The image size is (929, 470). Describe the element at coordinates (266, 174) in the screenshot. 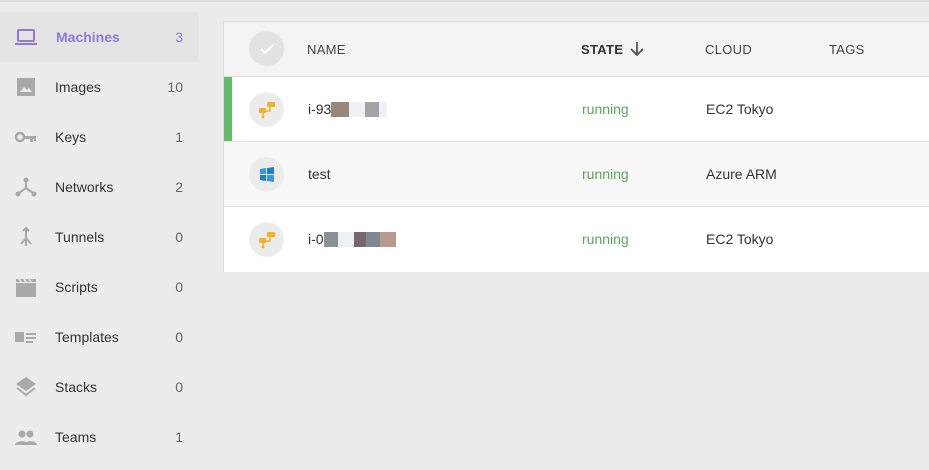

I see `azure-icon` at that location.